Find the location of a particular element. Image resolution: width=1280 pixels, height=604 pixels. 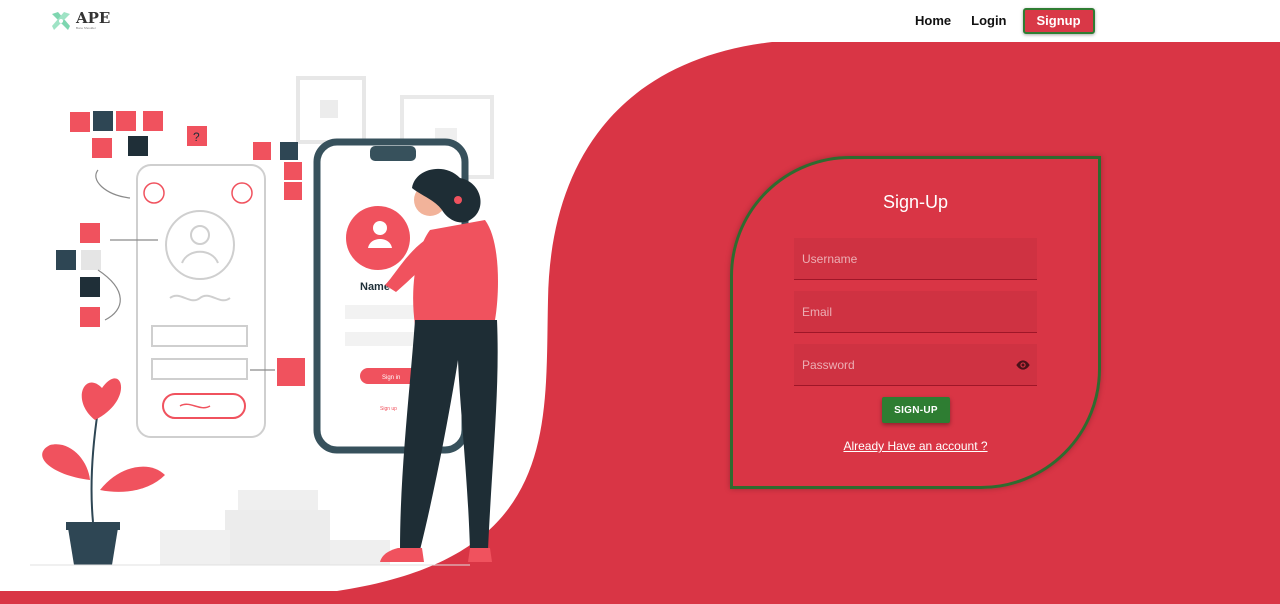

form-title: Sign-Up is located at coordinates (915, 202).